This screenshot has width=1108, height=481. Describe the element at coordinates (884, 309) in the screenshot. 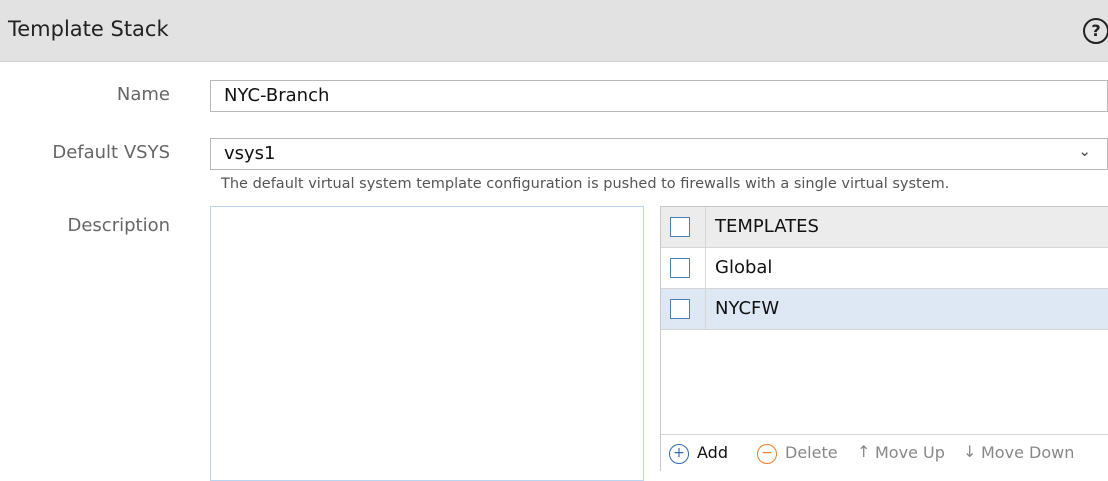

I see `table-row: NYCFW` at that location.